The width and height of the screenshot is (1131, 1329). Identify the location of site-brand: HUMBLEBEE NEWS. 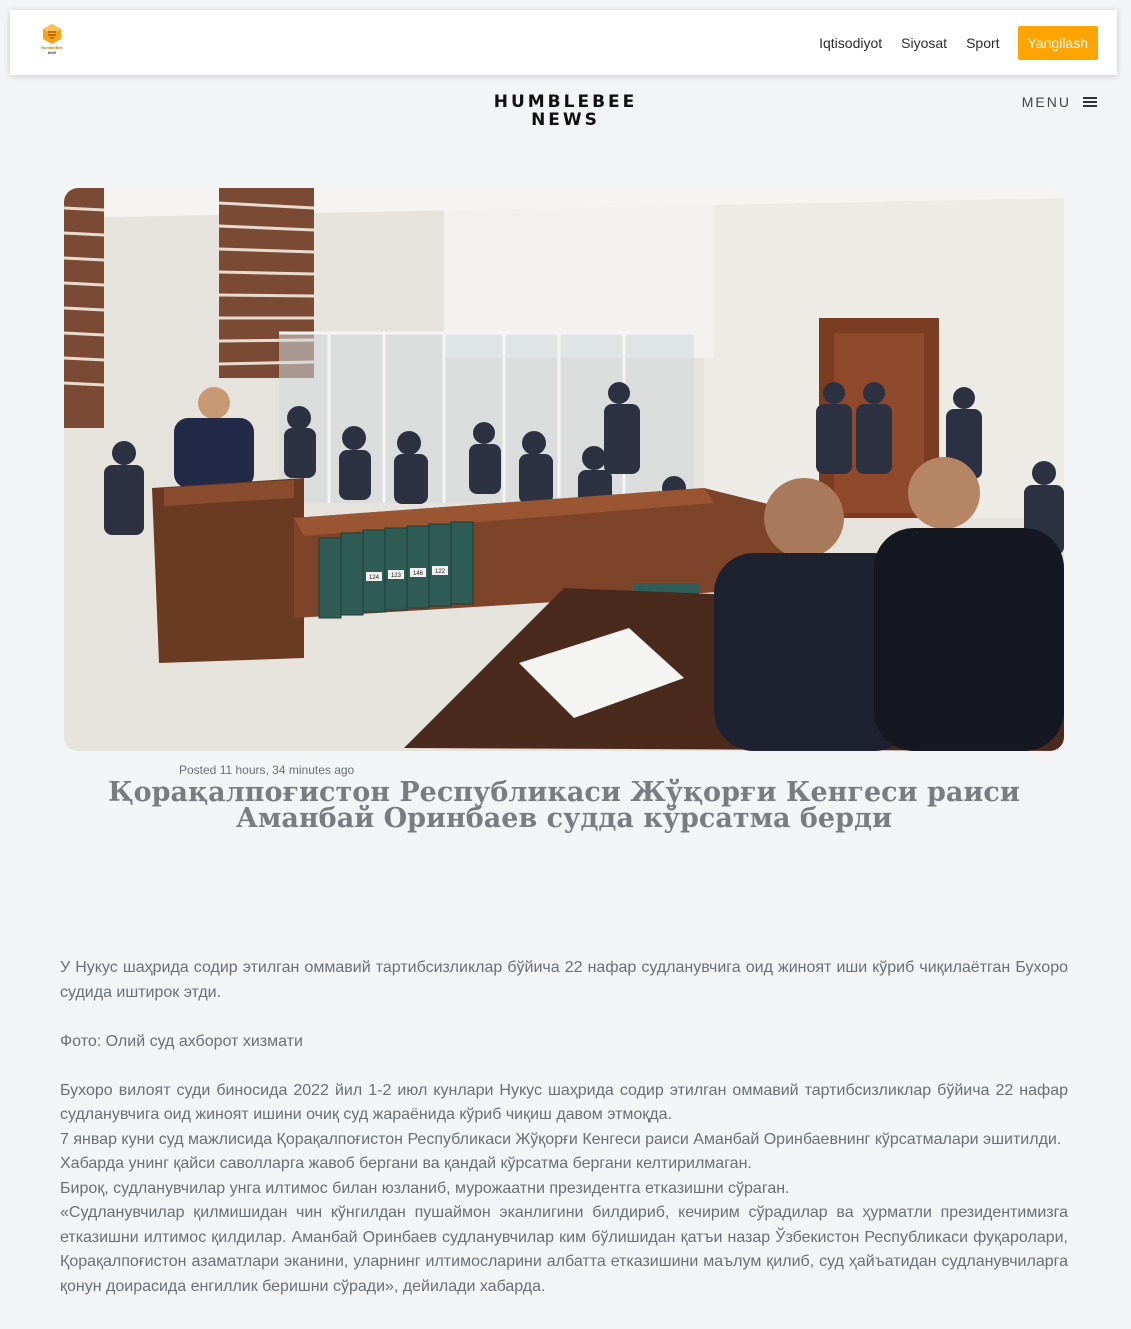
(565, 111).